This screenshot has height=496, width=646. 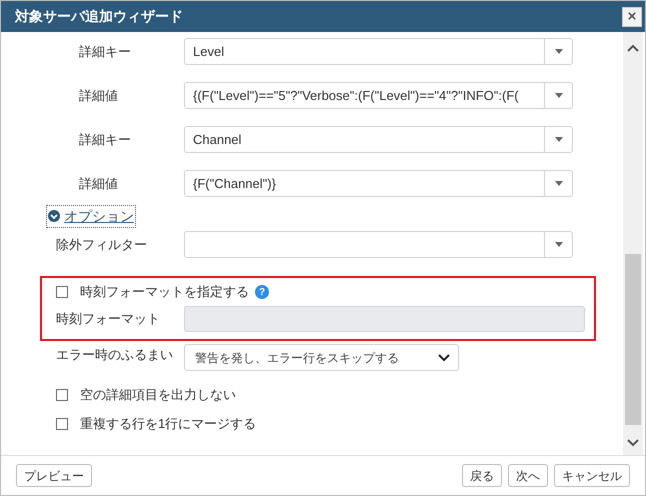 I want to click on combo-field: Level, so click(x=378, y=51).